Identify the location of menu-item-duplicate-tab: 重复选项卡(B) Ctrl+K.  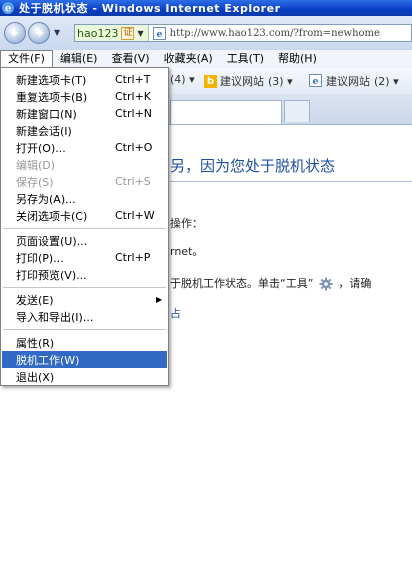
(84, 96).